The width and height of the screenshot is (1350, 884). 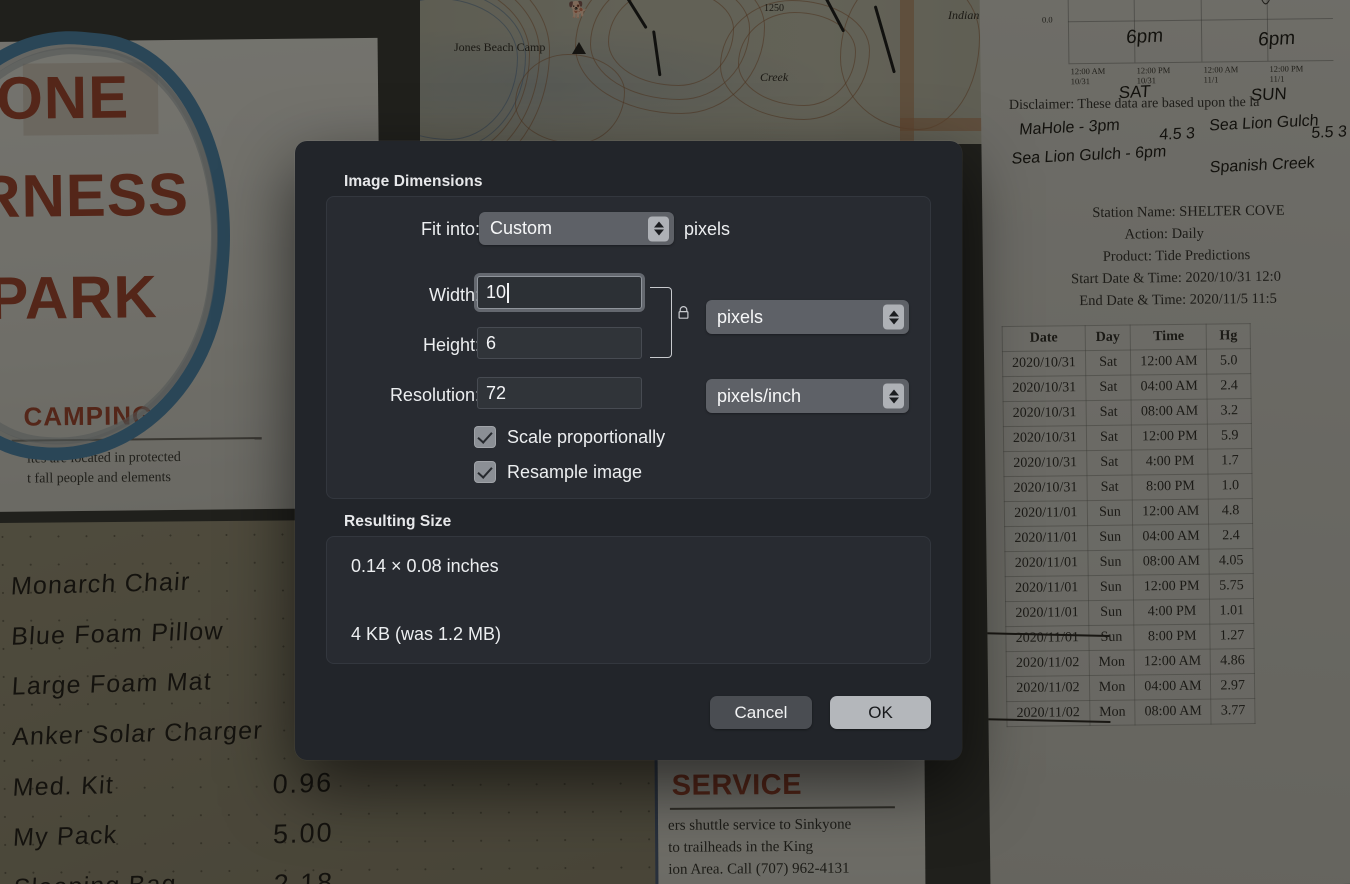 What do you see at coordinates (485, 437) in the screenshot?
I see `scale-proportionally-checkbox` at bounding box center [485, 437].